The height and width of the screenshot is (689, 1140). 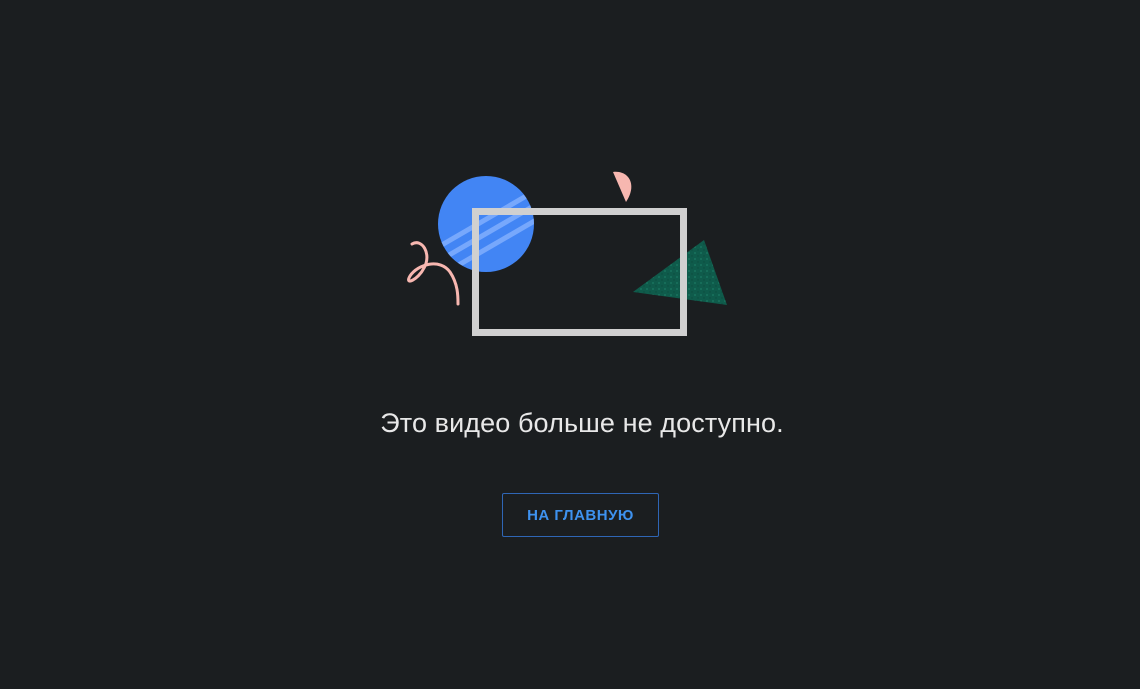 I want to click on pink-half-circle-icon, so click(x=622, y=186).